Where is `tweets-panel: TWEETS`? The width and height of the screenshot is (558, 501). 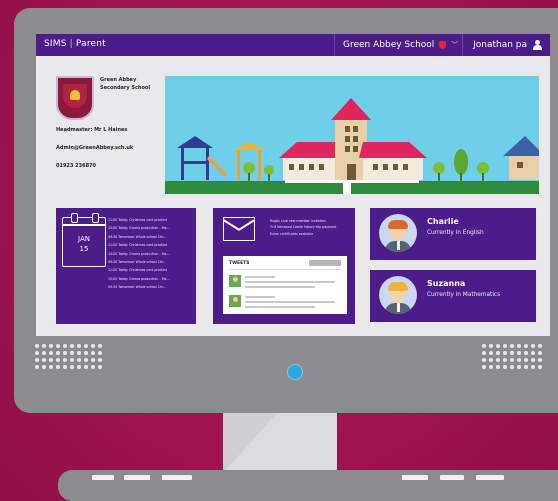 tweets-panel: TWEETS is located at coordinates (285, 285).